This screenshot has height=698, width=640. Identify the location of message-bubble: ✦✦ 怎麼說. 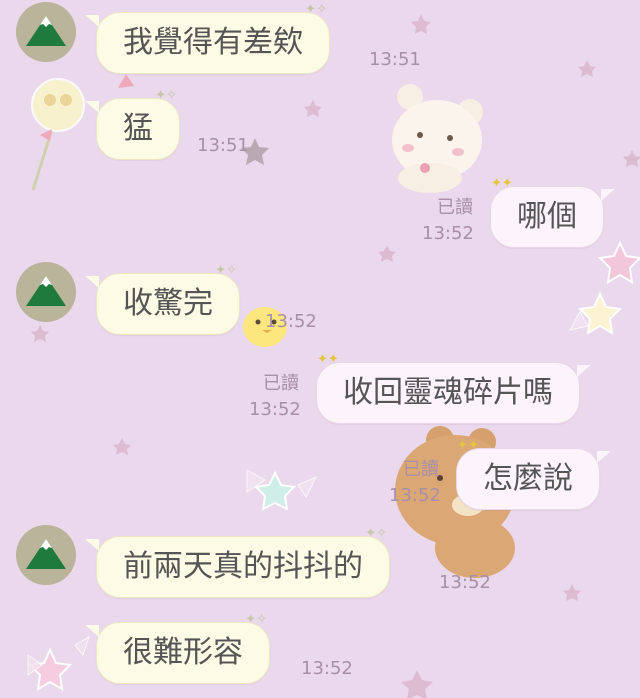
(533, 474).